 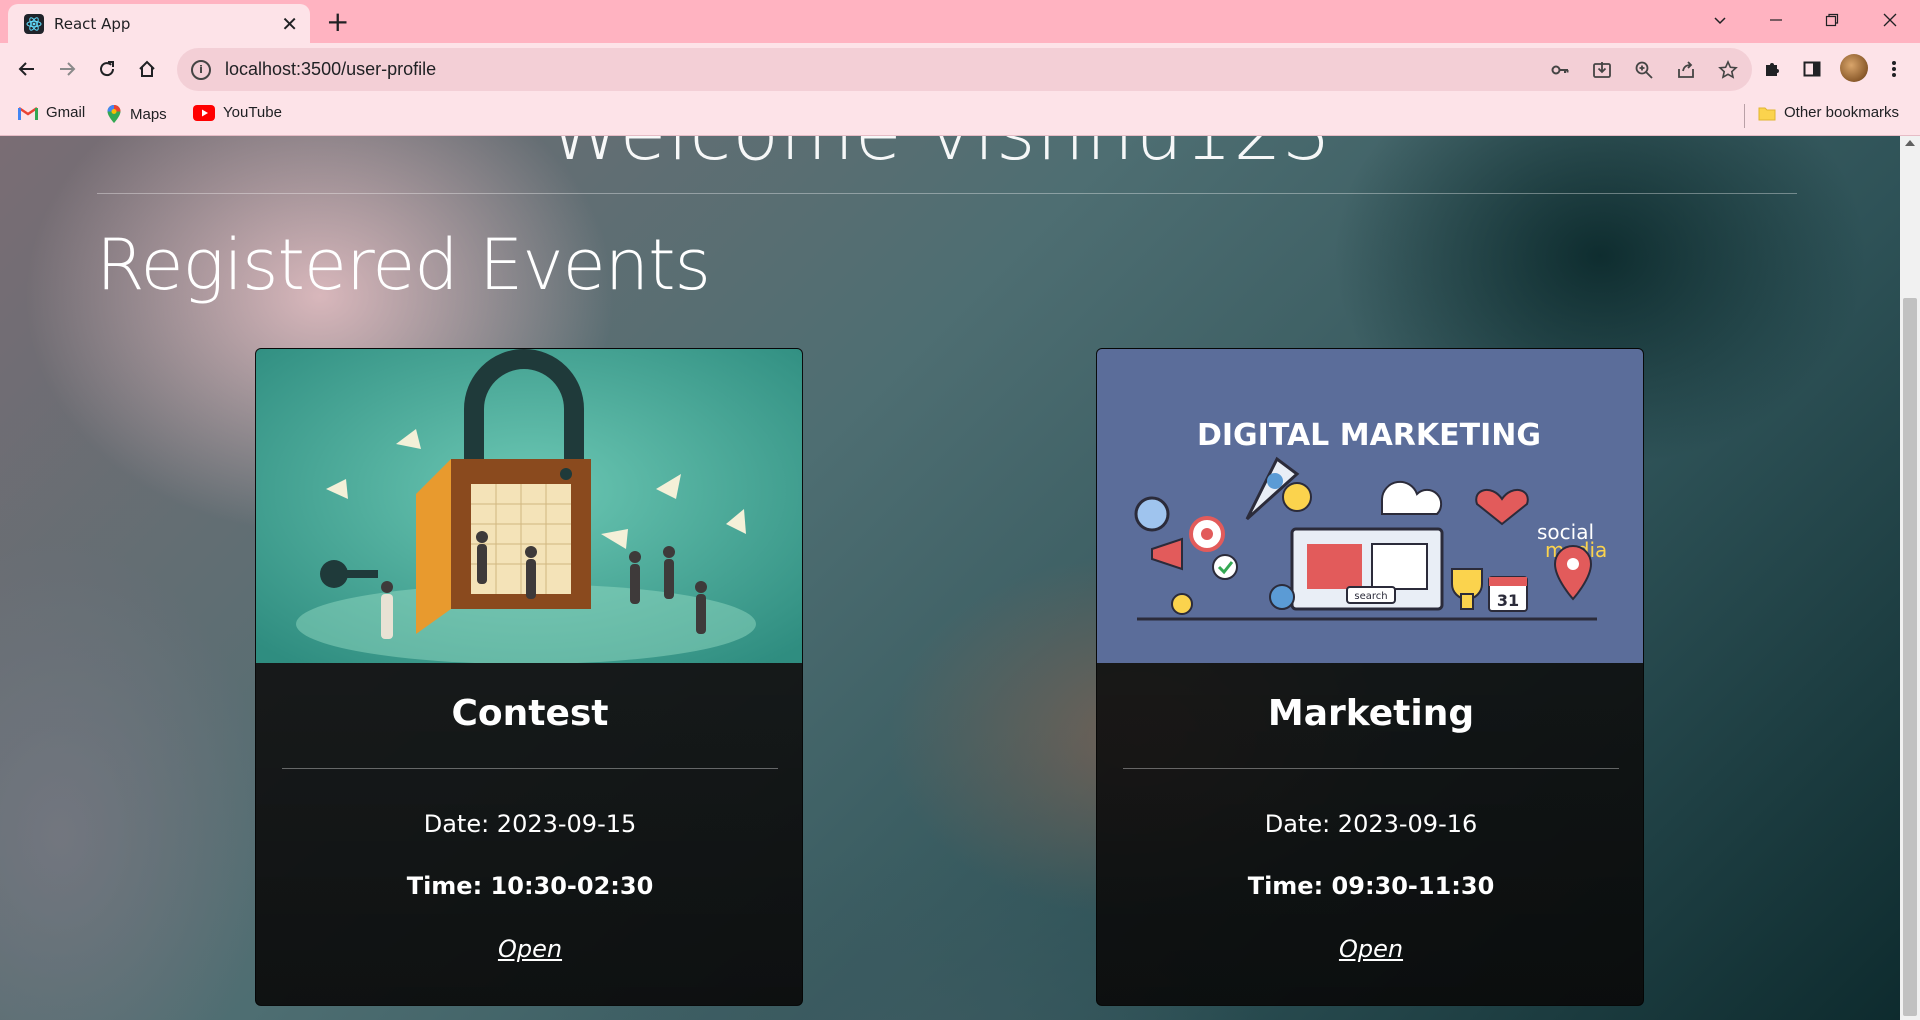 I want to click on tab-title: React App, so click(x=92, y=23).